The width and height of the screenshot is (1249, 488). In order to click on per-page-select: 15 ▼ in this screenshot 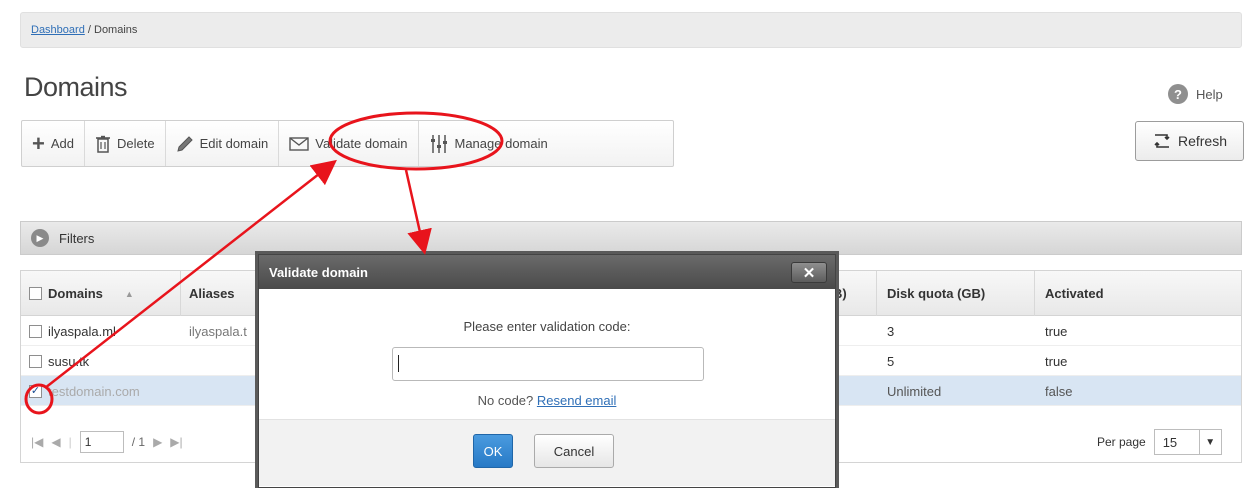, I will do `click(1187, 442)`.